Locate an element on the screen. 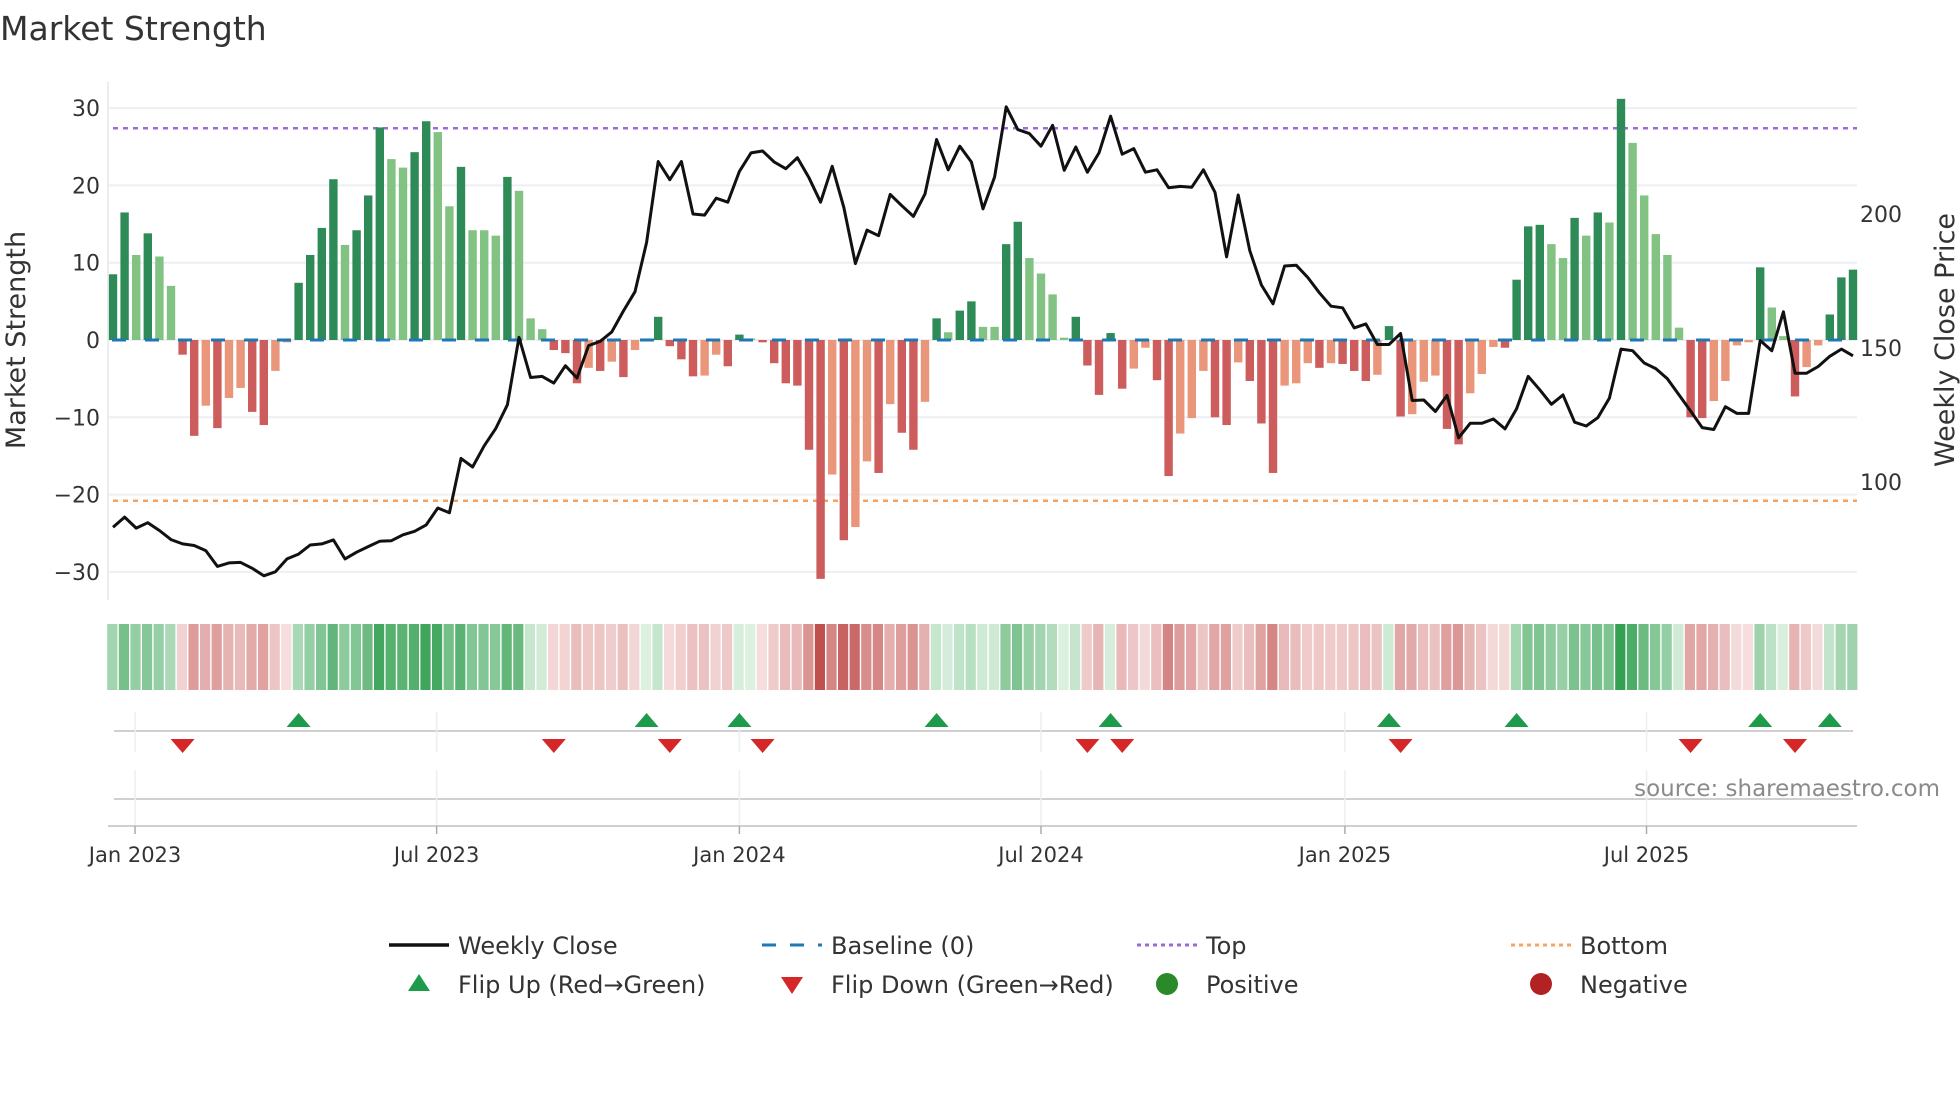  x-tick-label: Jan 2023 is located at coordinates (134, 855).